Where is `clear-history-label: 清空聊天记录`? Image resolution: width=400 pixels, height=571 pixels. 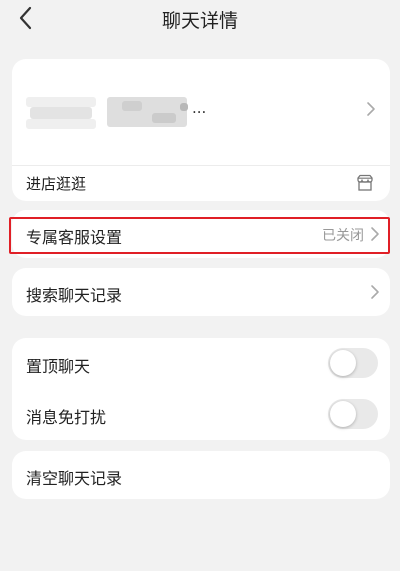 clear-history-label: 清空聊天记录 is located at coordinates (74, 478).